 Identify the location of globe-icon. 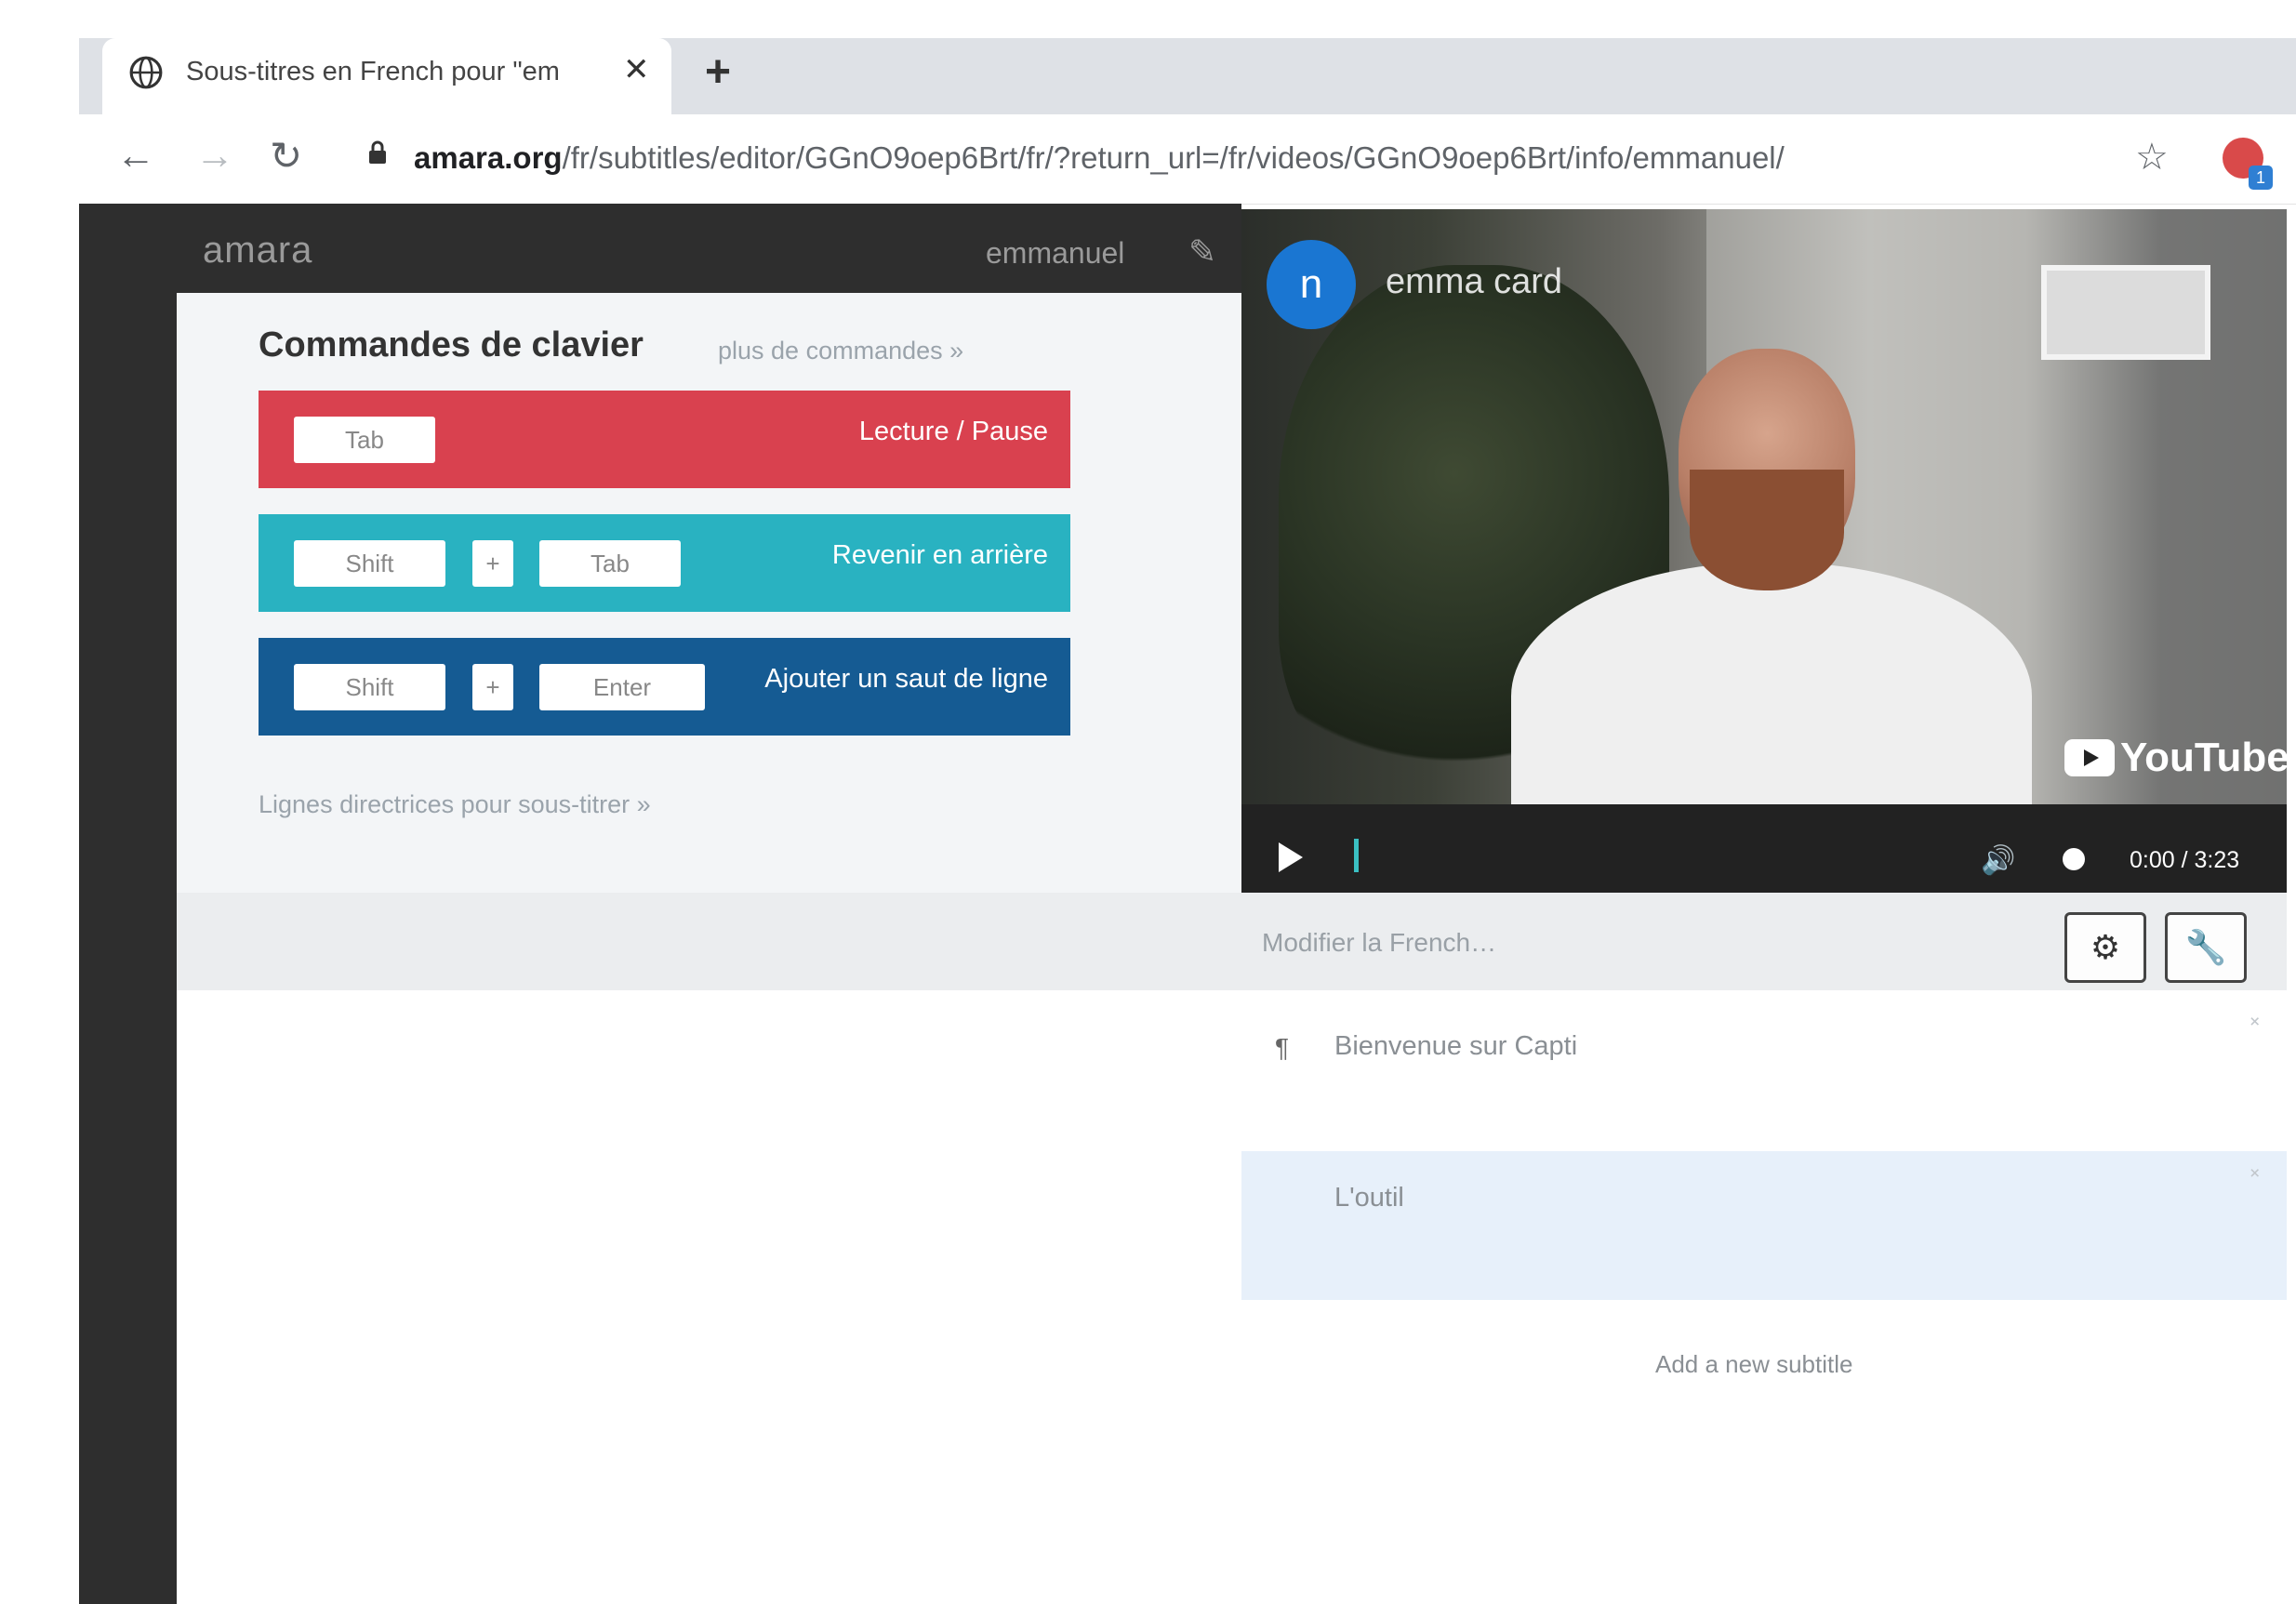
(146, 72).